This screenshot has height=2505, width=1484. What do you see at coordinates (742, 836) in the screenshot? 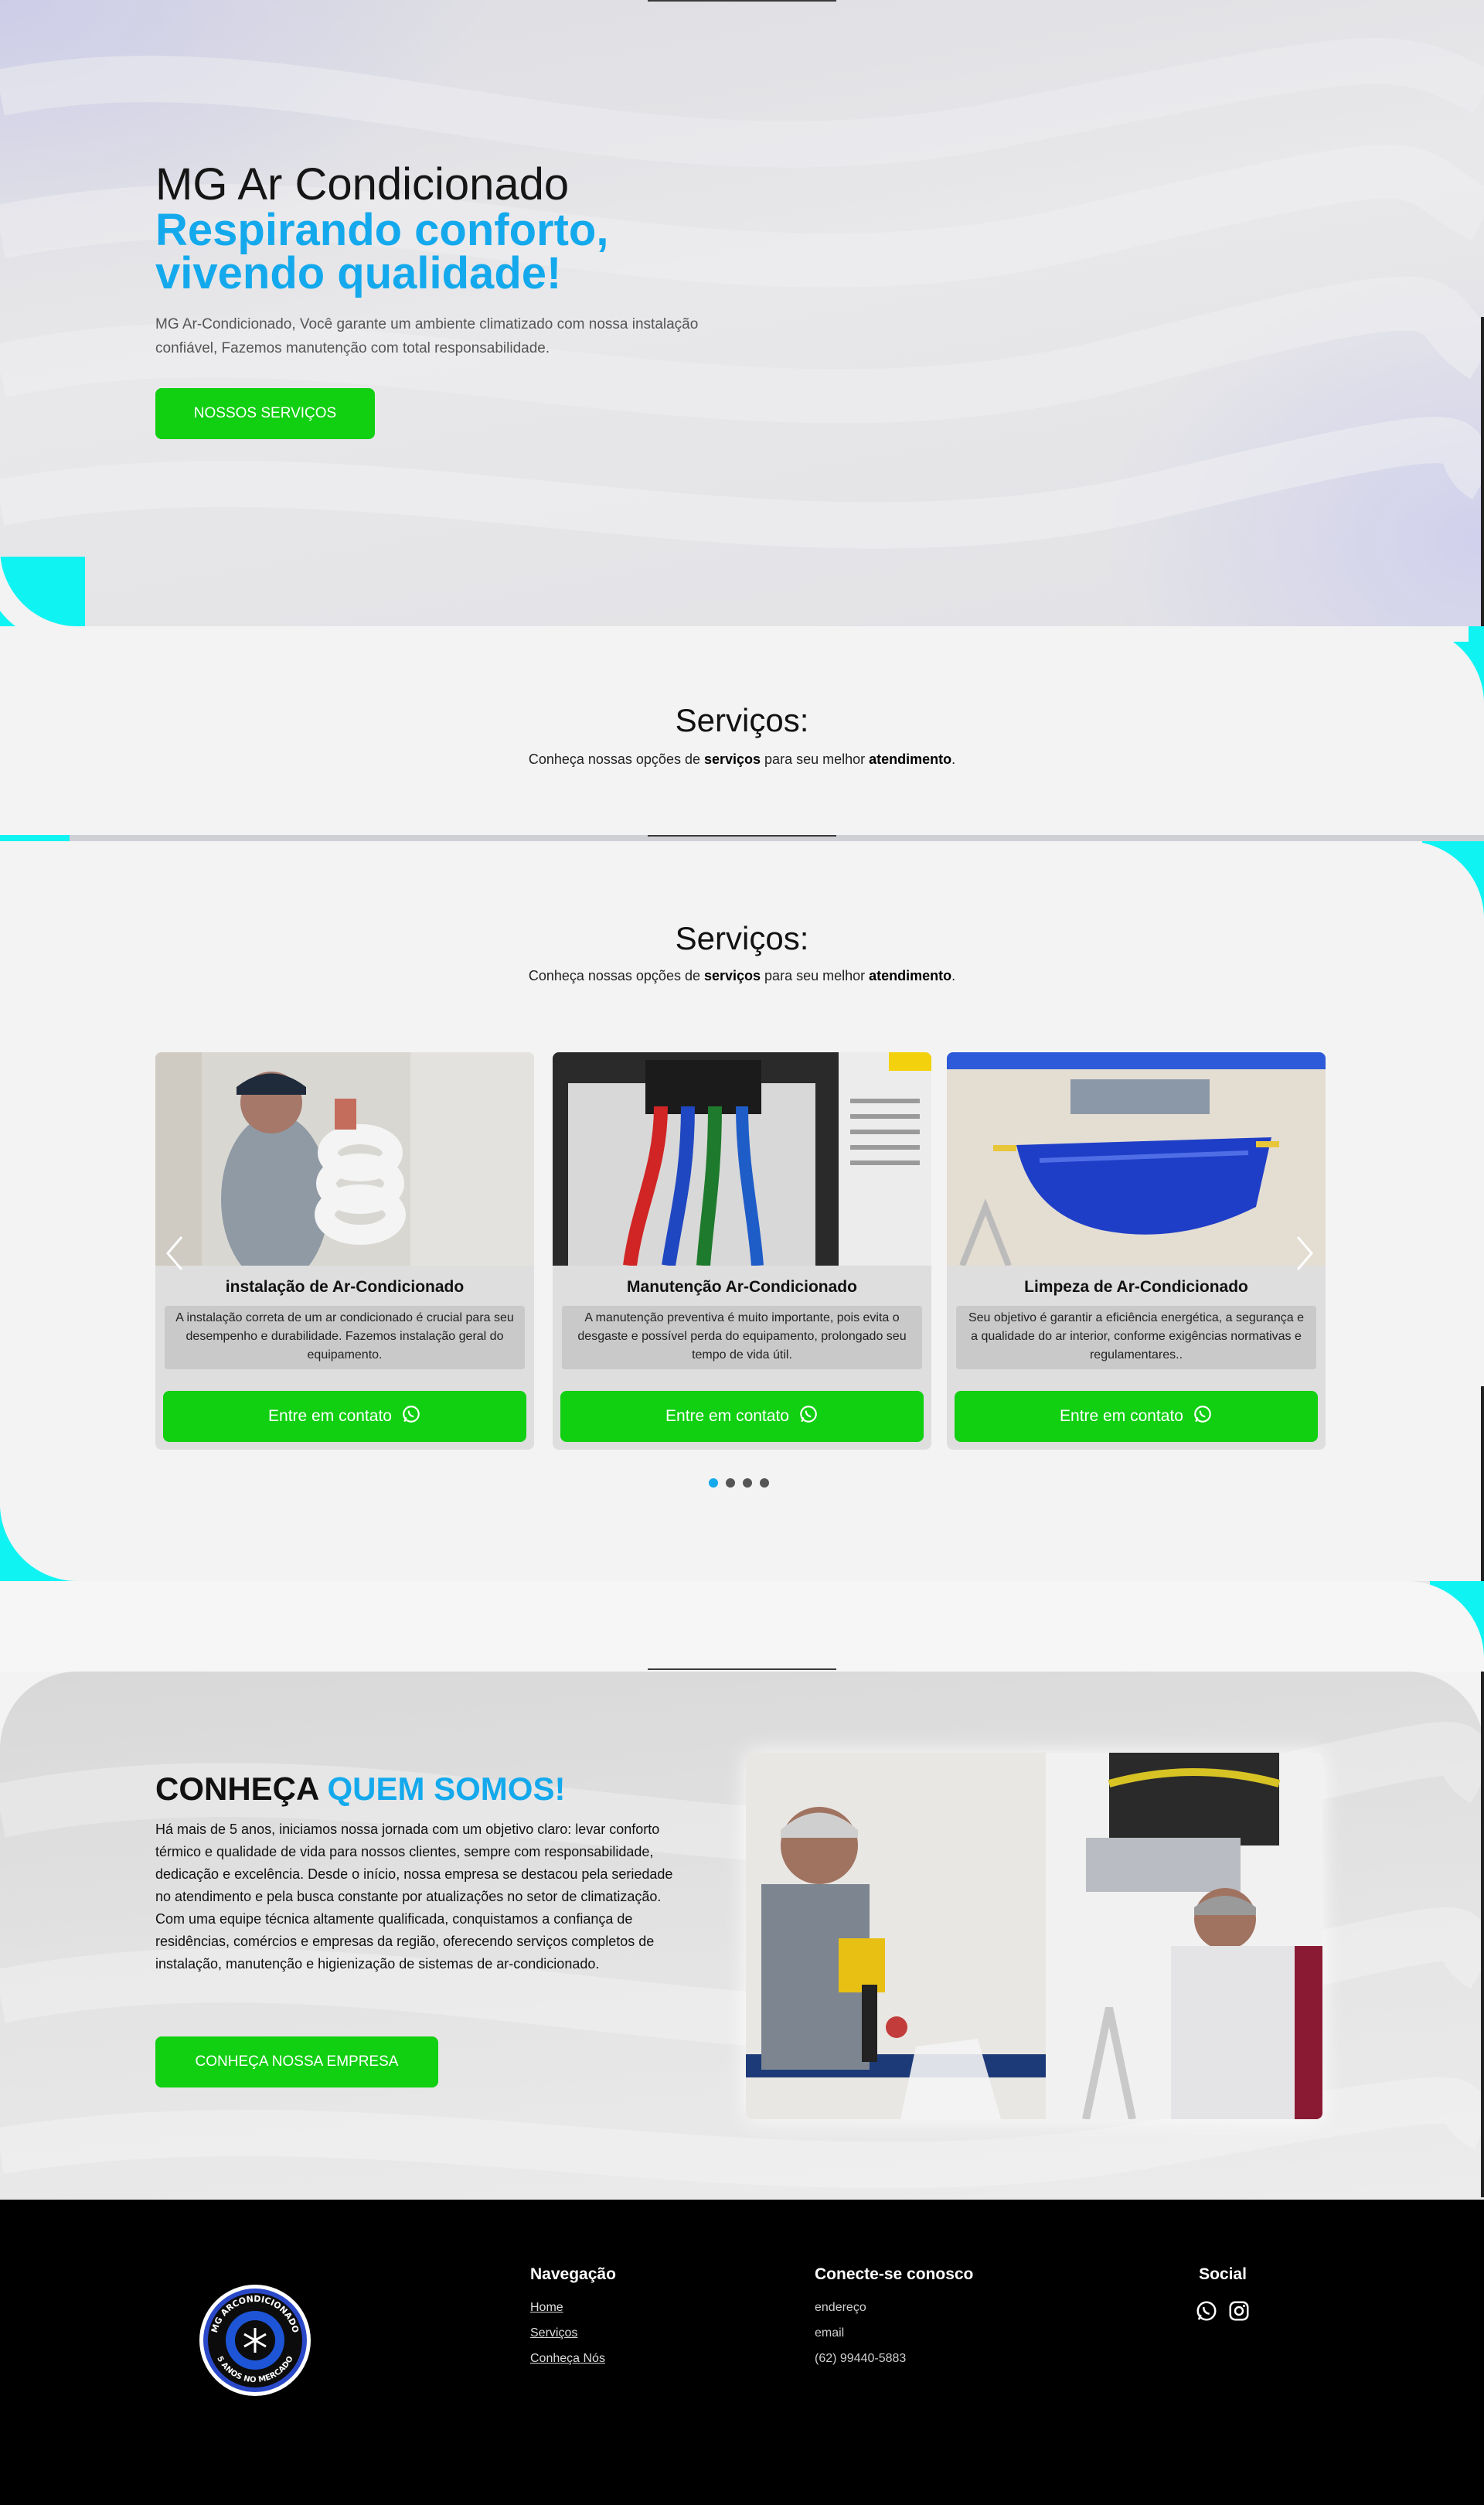
I see `middle-divider-line` at bounding box center [742, 836].